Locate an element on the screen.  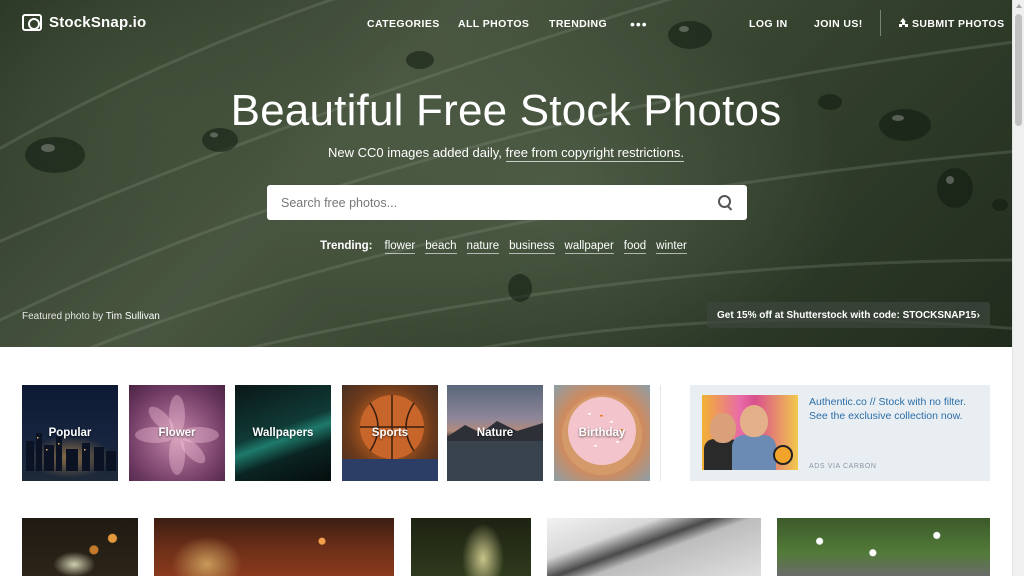
trending-tag-flower: flower is located at coordinates (400, 247).